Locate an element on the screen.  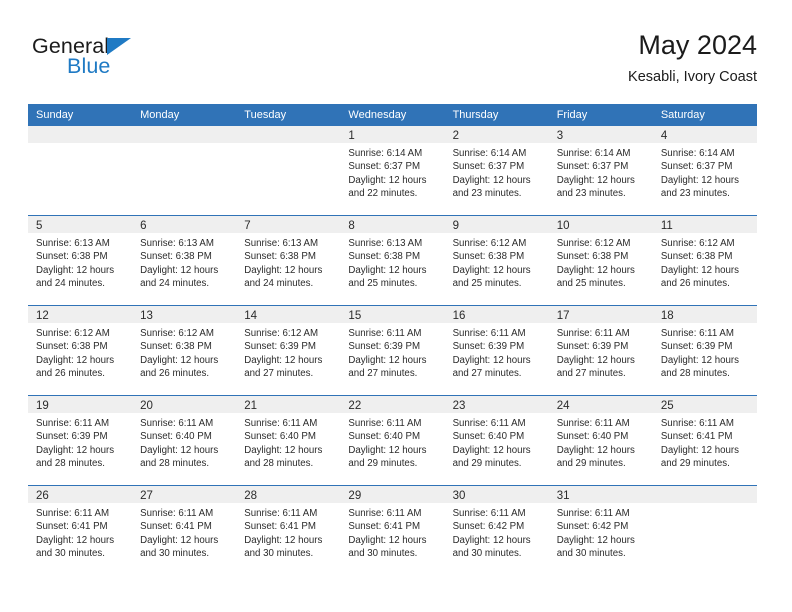
day-number-band: 21 is located at coordinates (288, 404).